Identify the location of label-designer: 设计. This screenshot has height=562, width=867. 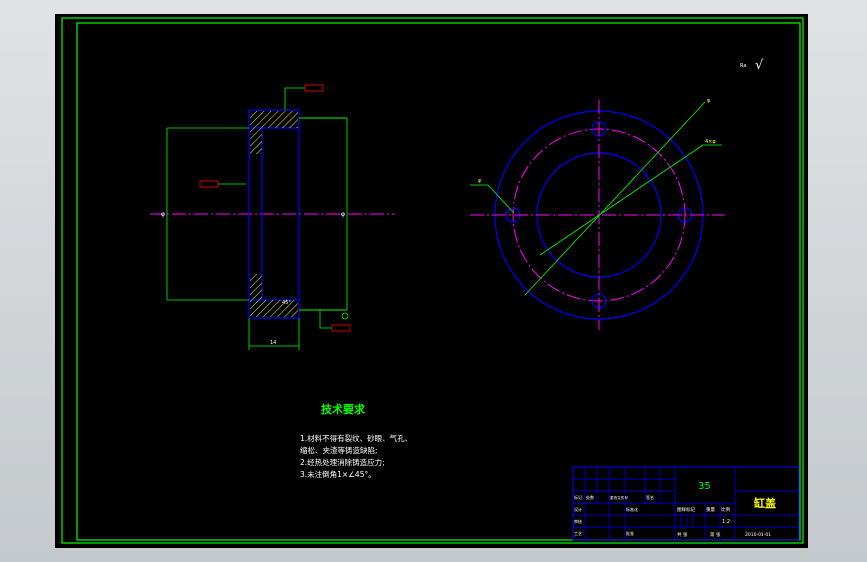
(578, 509).